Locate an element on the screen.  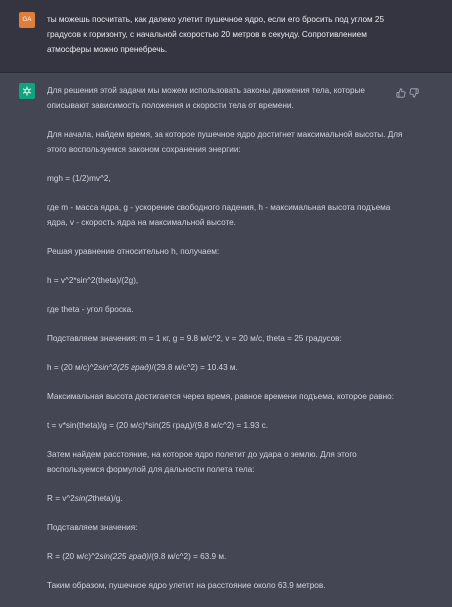
thumbs-down-icon is located at coordinates (414, 91).